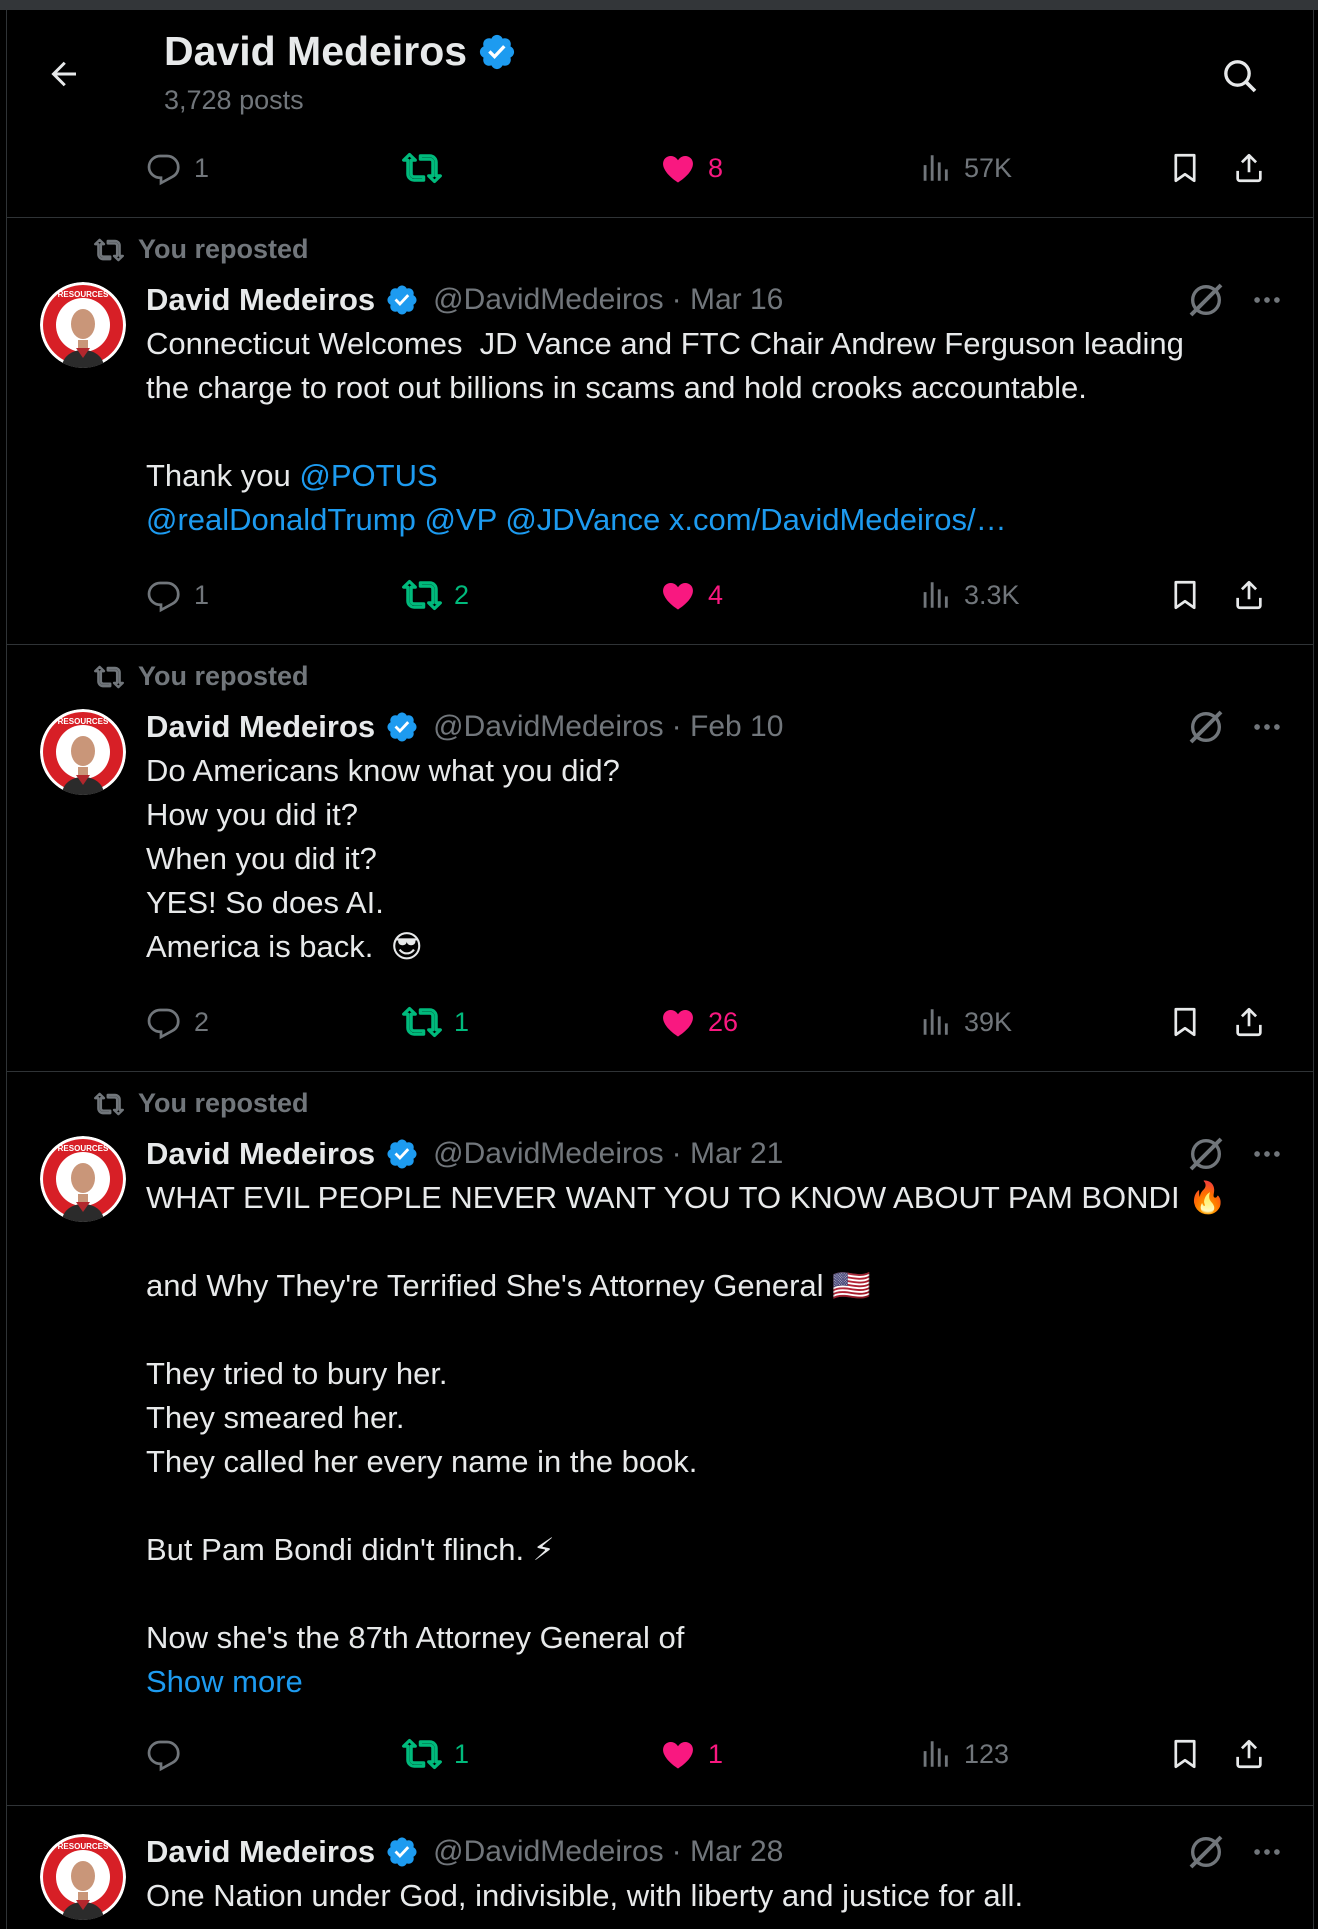  What do you see at coordinates (963, 1754) in the screenshot?
I see `views-button: 123` at bounding box center [963, 1754].